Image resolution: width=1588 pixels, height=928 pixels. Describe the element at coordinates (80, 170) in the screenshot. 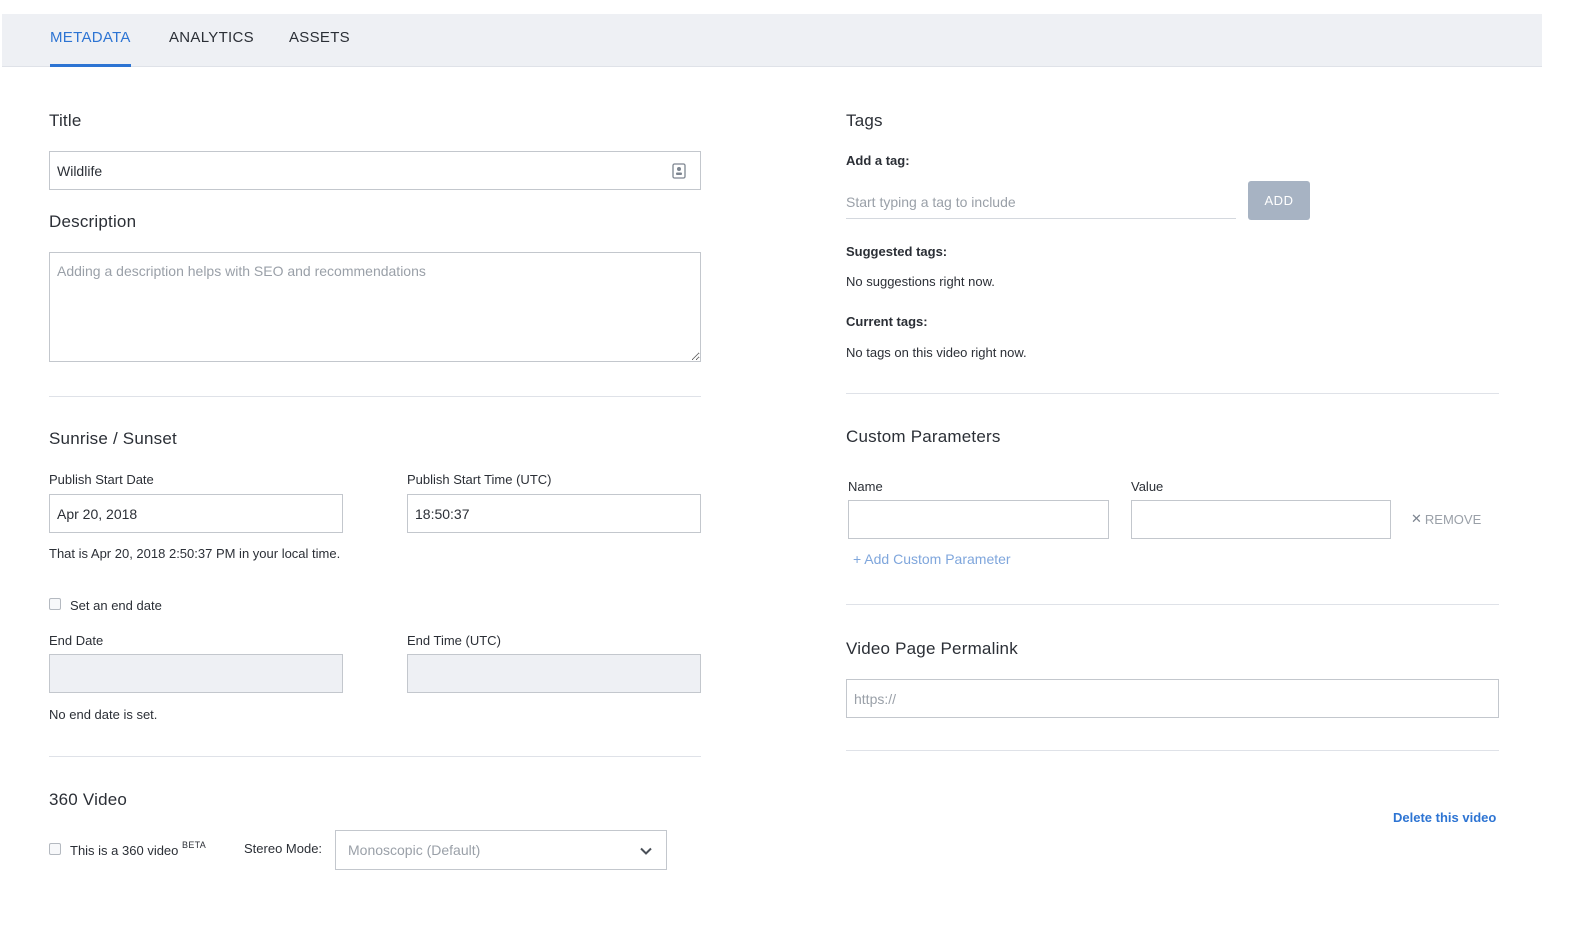

I see `title-value: Wildlife` at that location.